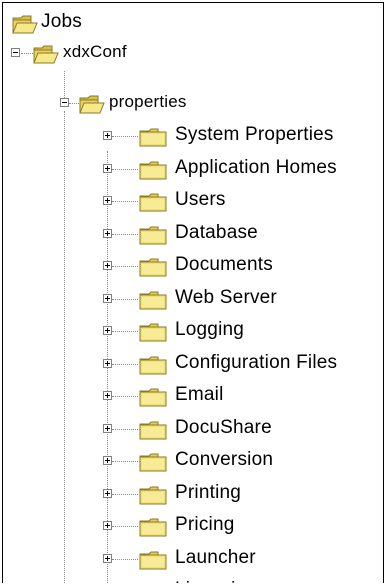 The image size is (386, 586). Describe the element at coordinates (208, 492) in the screenshot. I see `tree-node-label: Printing` at that location.